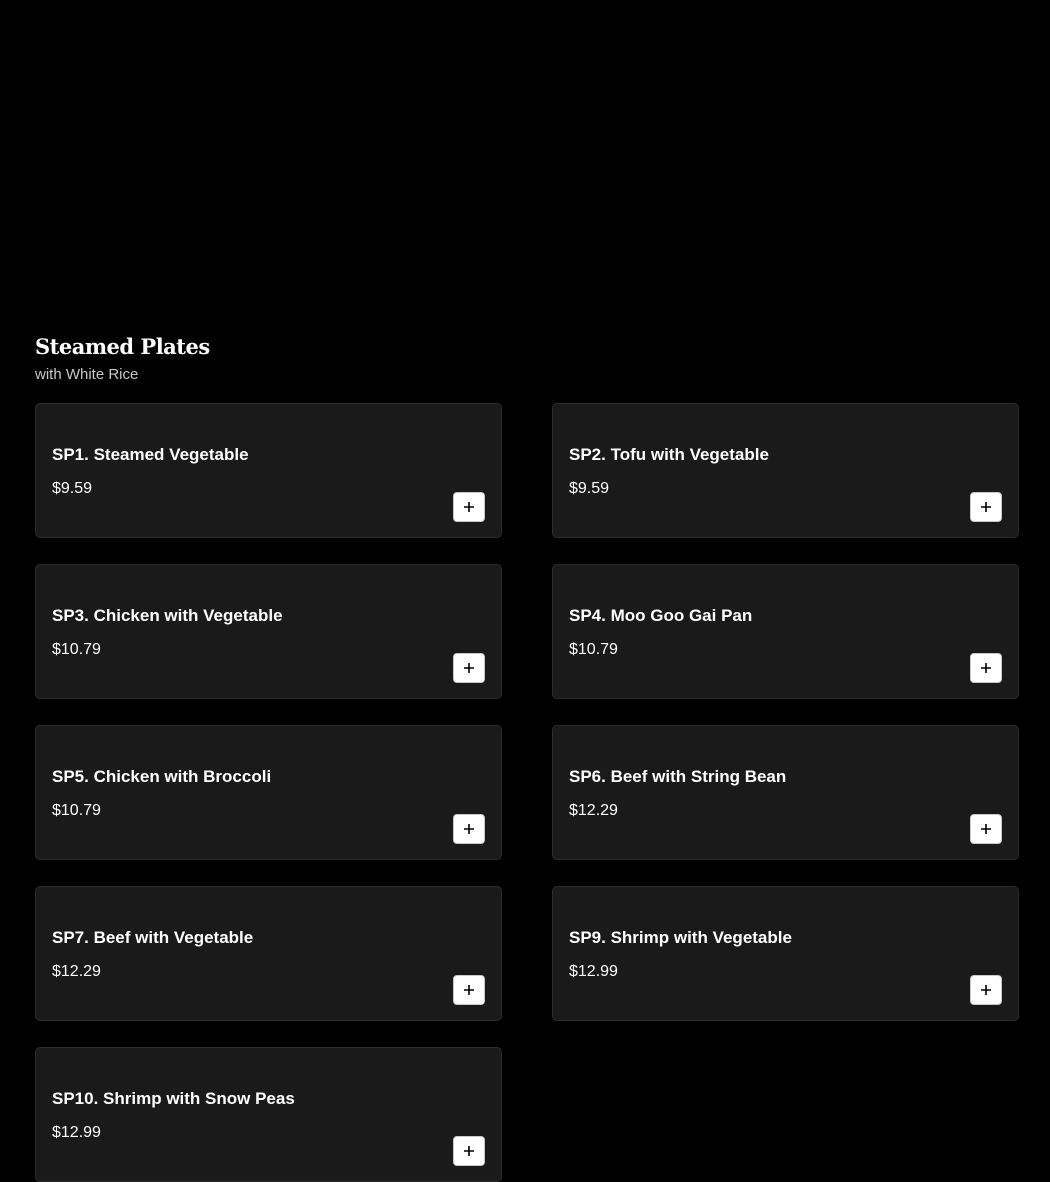 The width and height of the screenshot is (1050, 1182). I want to click on menu-item-name: SP4. Moo Goo Gai Pan, so click(661, 615).